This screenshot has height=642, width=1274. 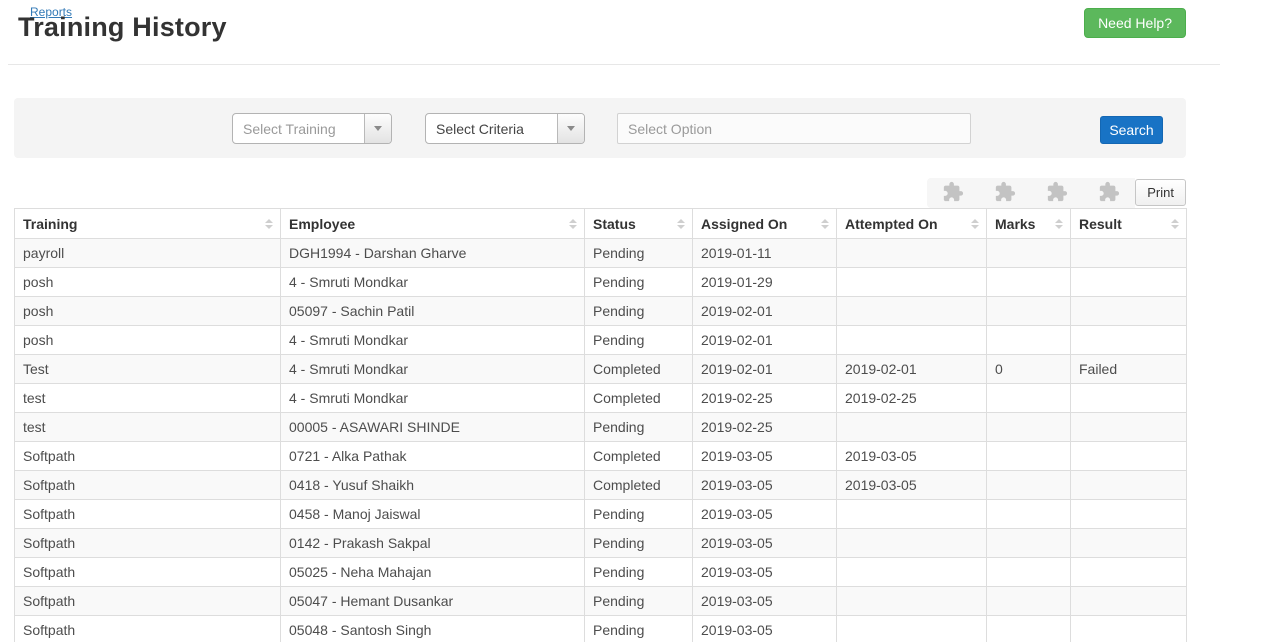 I want to click on column-header-label: Status, so click(x=614, y=223).